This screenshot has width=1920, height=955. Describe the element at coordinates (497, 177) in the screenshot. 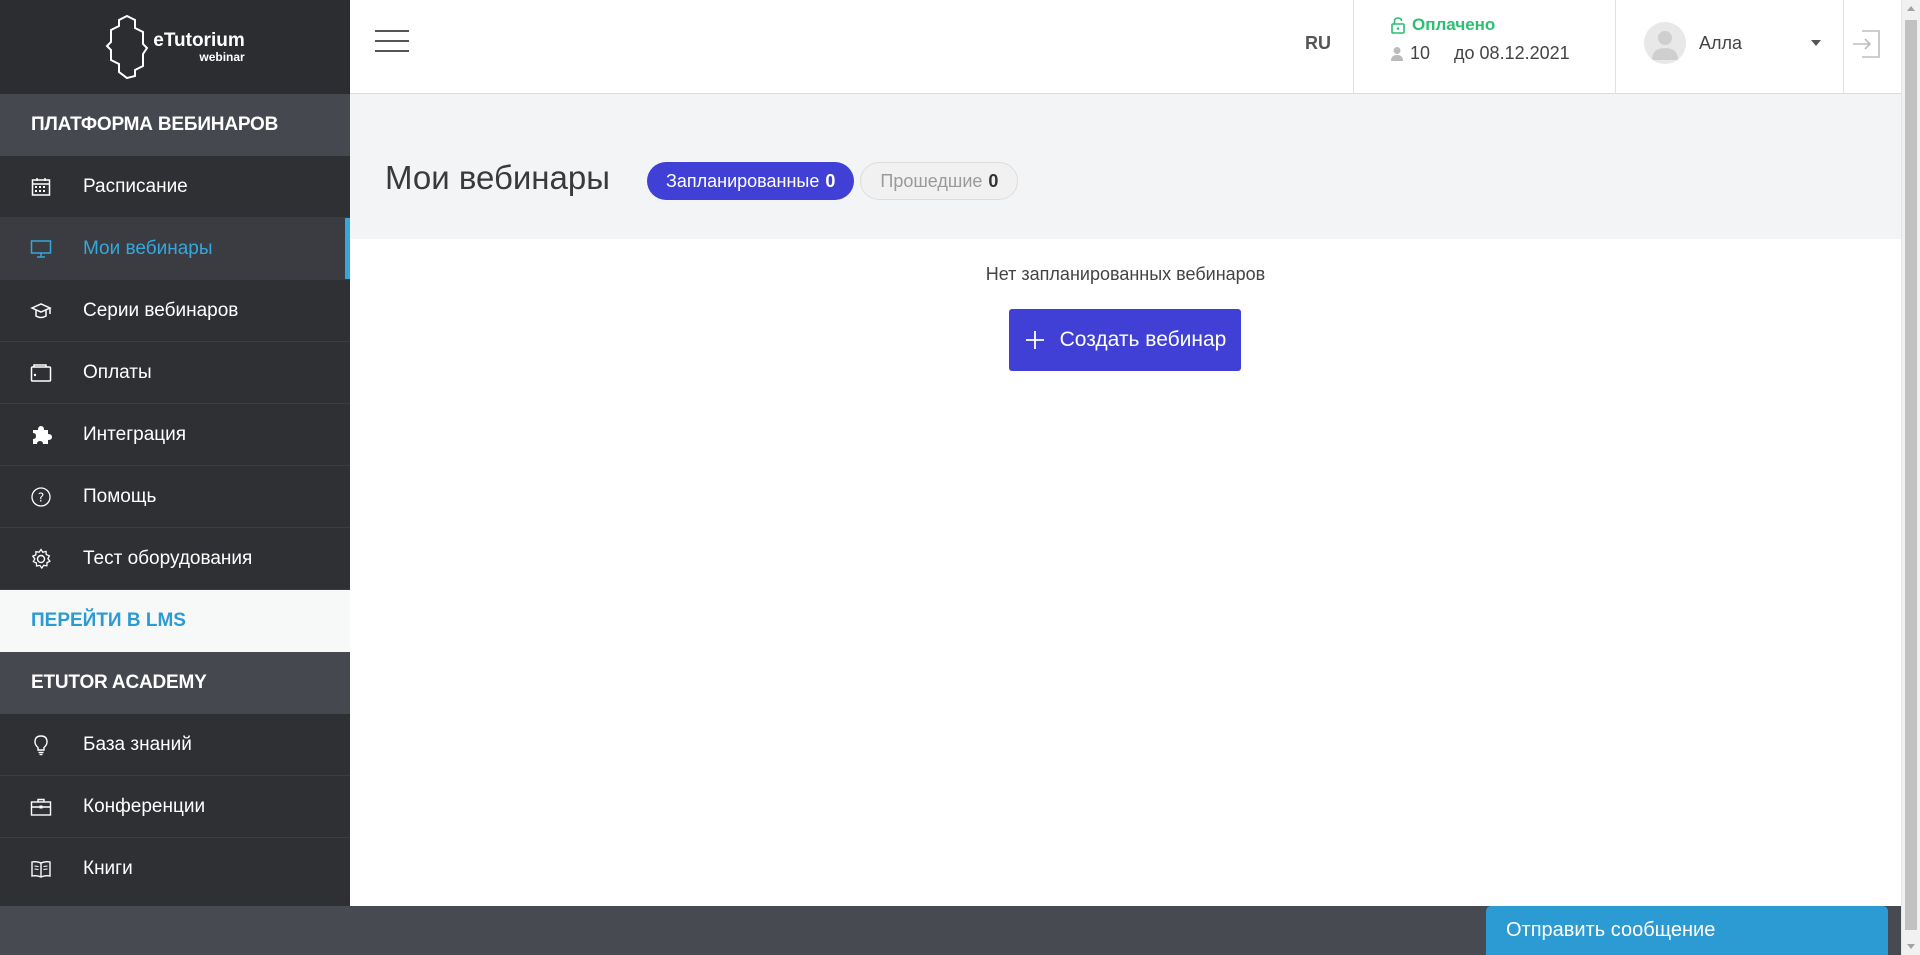

I see `page-title: Мои вебинары` at that location.